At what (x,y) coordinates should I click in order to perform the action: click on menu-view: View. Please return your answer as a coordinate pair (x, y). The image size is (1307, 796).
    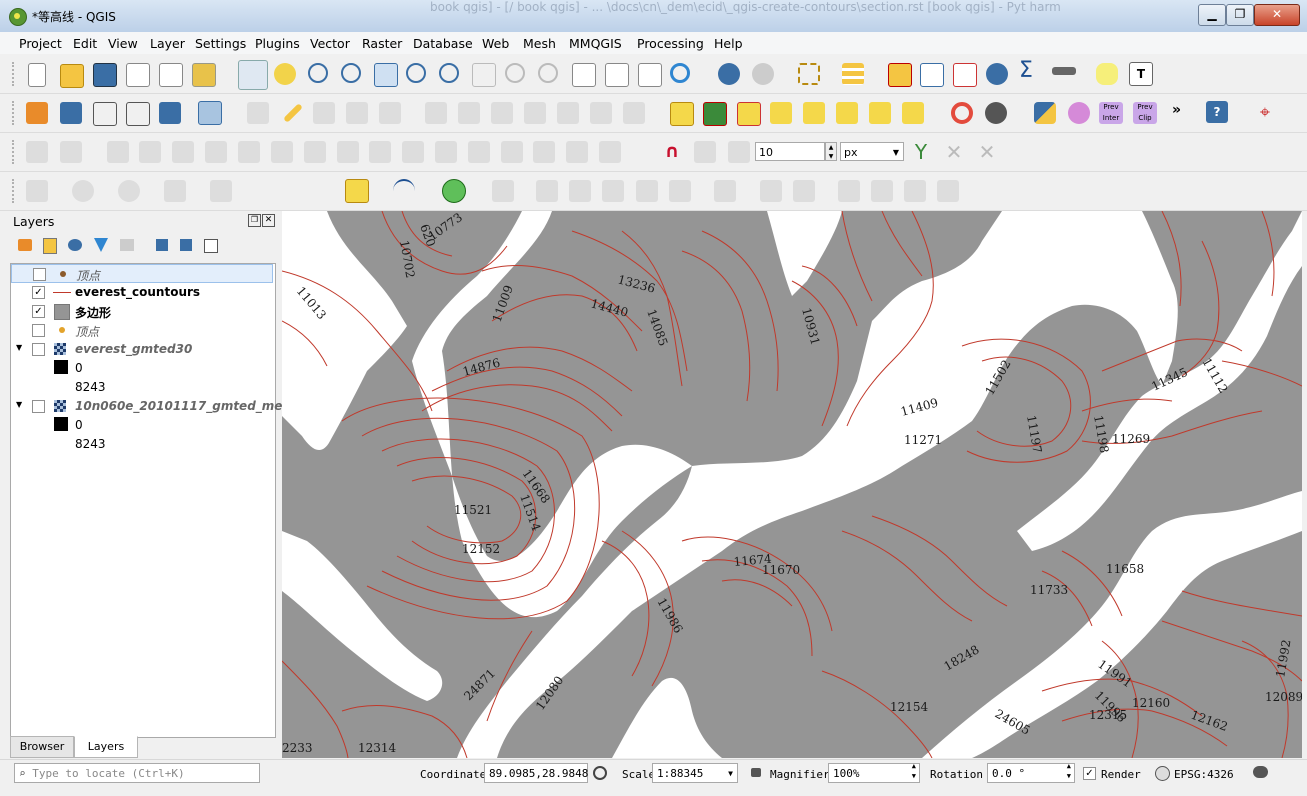
    Looking at the image, I should click on (123, 43).